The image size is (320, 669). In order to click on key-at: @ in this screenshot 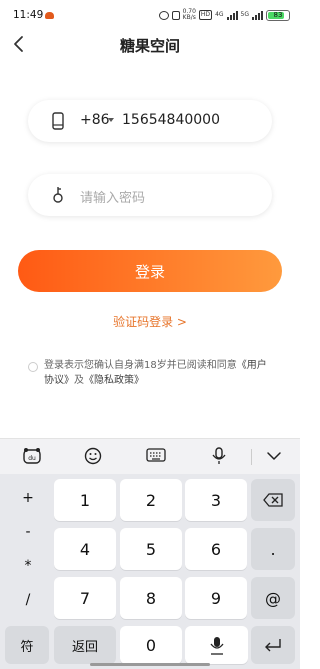, I will do `click(273, 598)`.